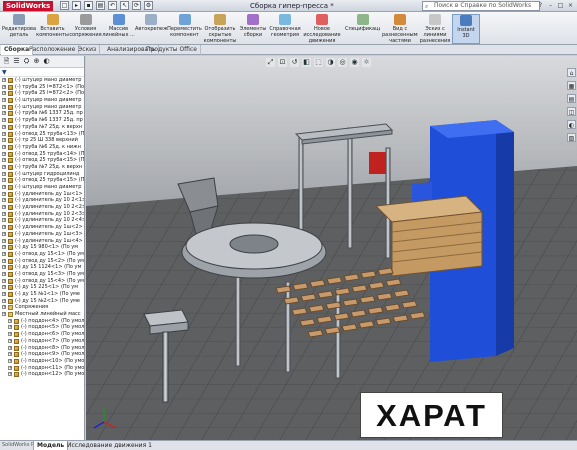 This screenshot has height=450, width=577. What do you see at coordinates (42, 220) in the screenshot?
I see `tree-item: + (-) удлинитель ду 10 2<4>` at bounding box center [42, 220].